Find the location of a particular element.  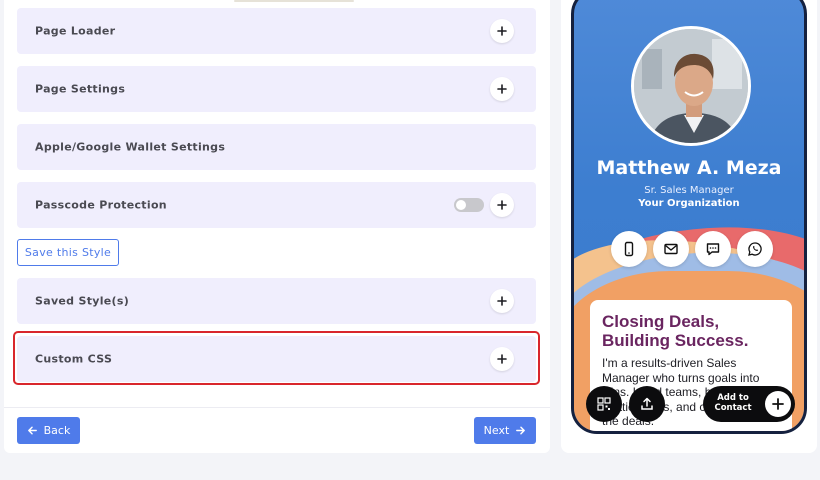

bio-text-line: Manager who turns goals into is located at coordinates (681, 377).